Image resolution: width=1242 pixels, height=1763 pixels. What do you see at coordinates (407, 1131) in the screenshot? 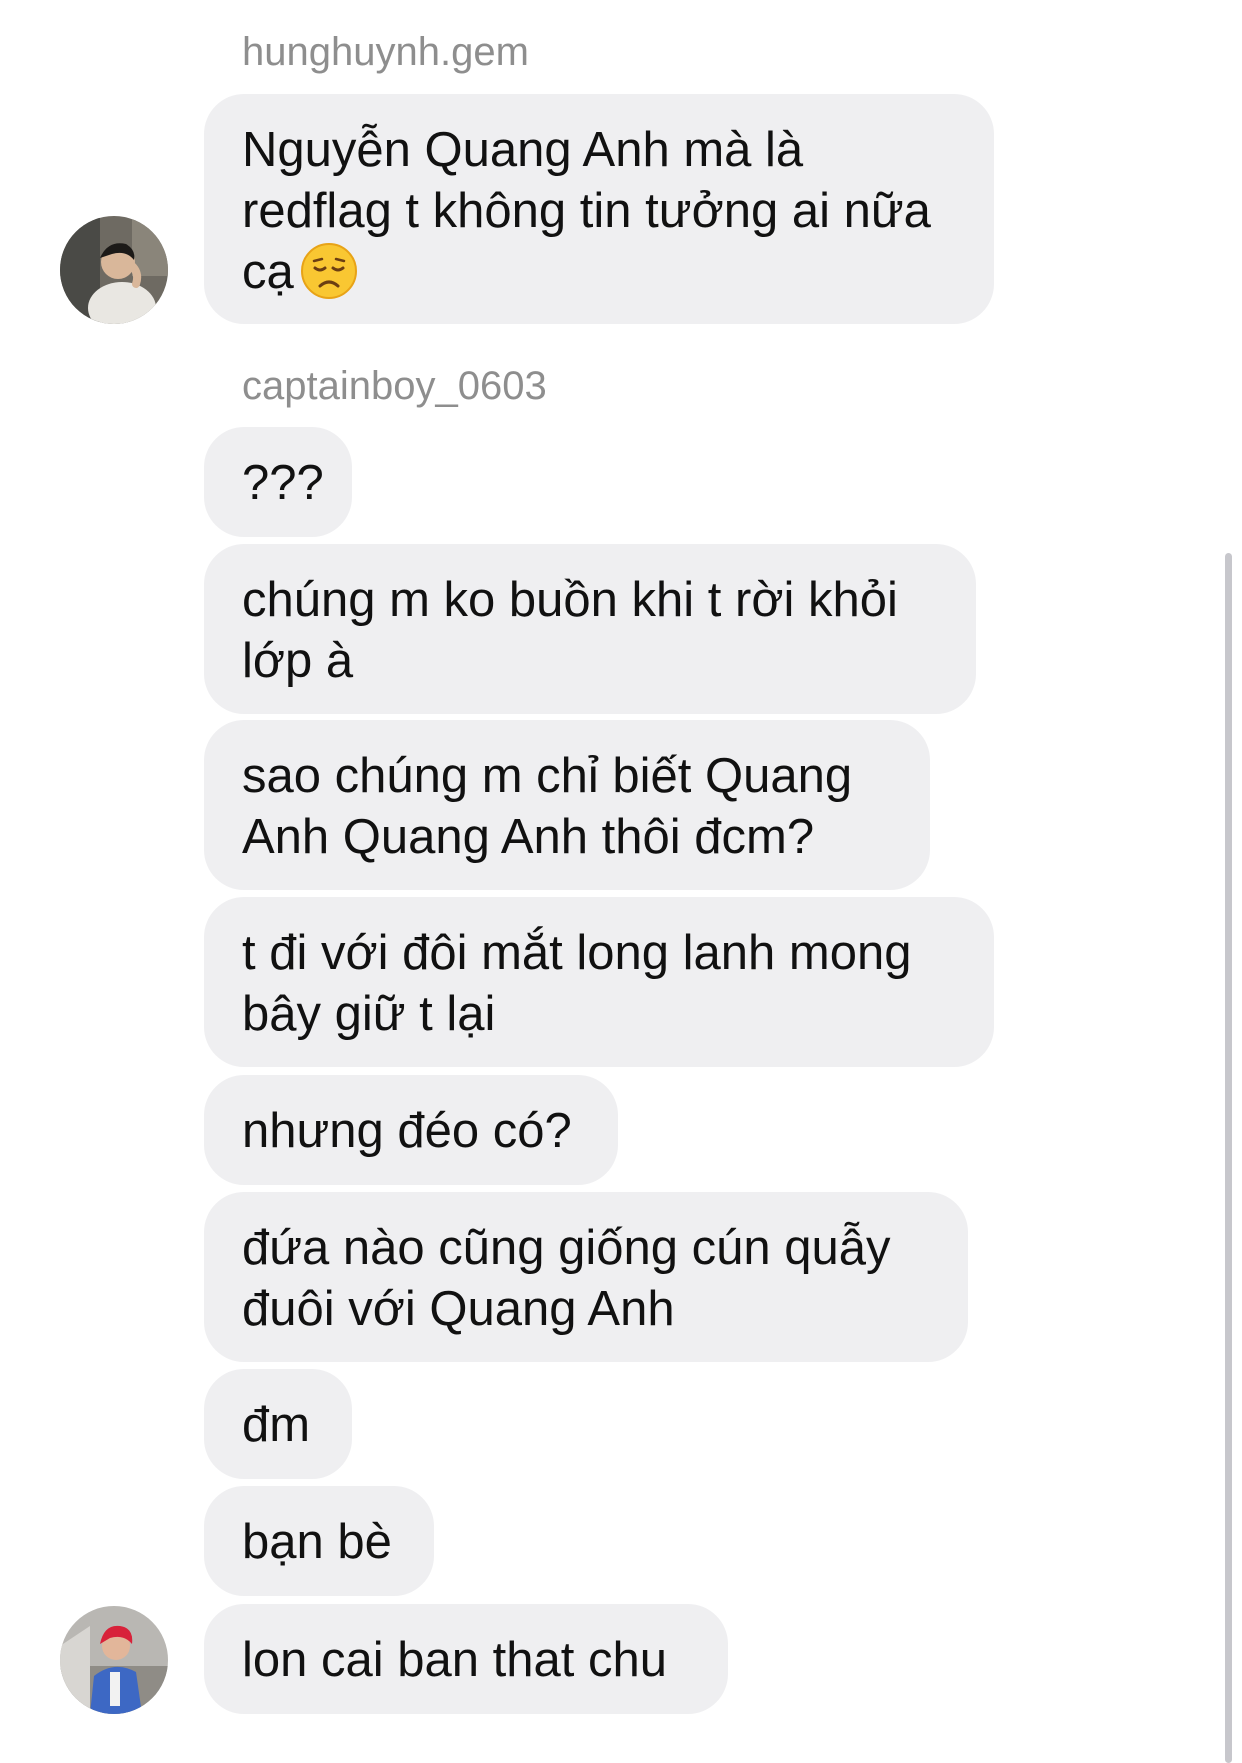
I see `message-text-line: nhưng đéo có?` at bounding box center [407, 1131].